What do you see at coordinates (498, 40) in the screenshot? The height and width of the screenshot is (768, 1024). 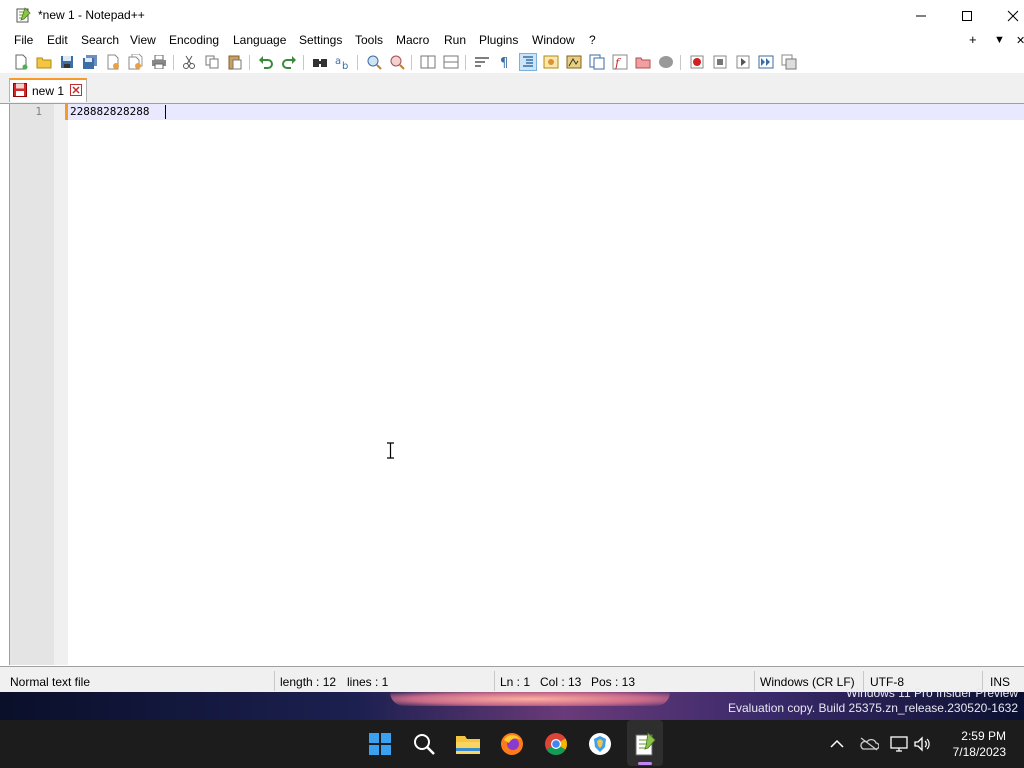 I see `menu-plugins: Plugins` at bounding box center [498, 40].